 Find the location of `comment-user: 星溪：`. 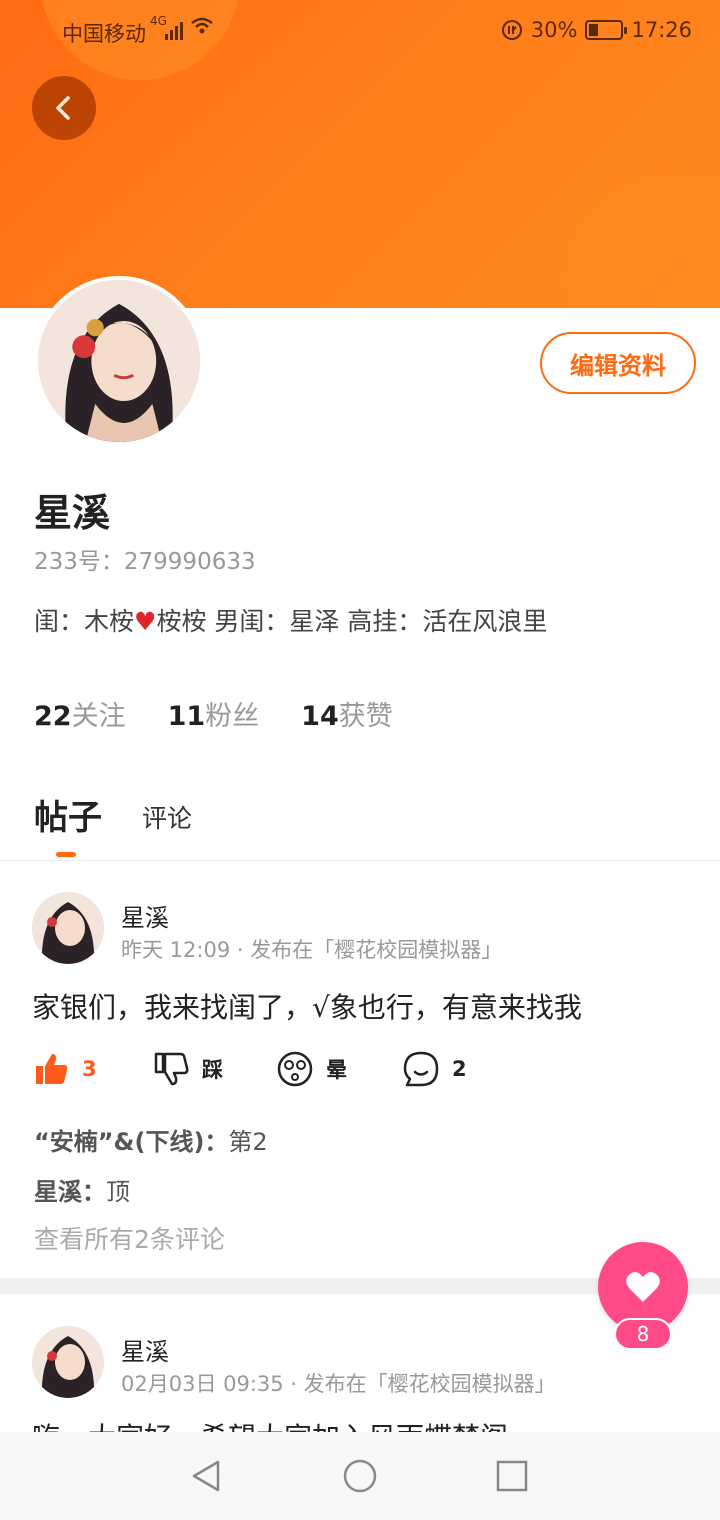

comment-user: 星溪： is located at coordinates (70, 1192).